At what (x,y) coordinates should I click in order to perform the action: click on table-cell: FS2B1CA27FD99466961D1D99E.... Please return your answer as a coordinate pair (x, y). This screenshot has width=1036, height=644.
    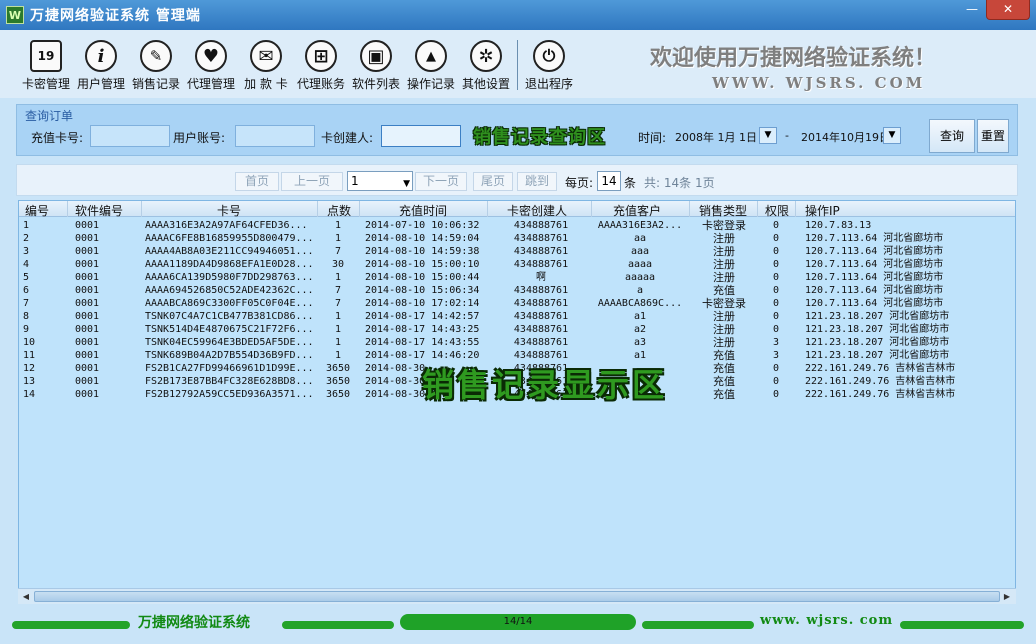
    Looking at the image, I should click on (229, 368).